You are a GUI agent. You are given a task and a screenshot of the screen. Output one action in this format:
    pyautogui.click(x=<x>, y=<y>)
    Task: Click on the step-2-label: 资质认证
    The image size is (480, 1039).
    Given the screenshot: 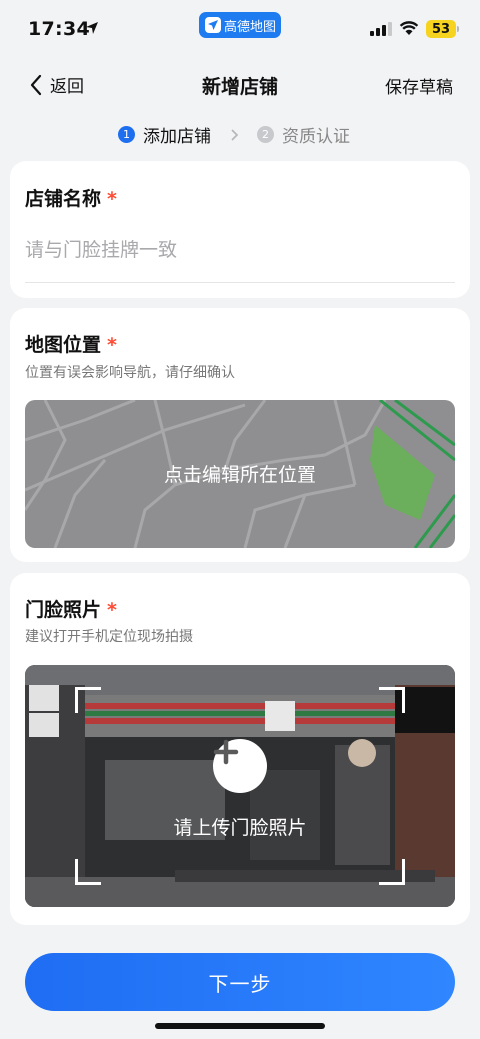 What is the action you would take?
    pyautogui.click(x=316, y=137)
    